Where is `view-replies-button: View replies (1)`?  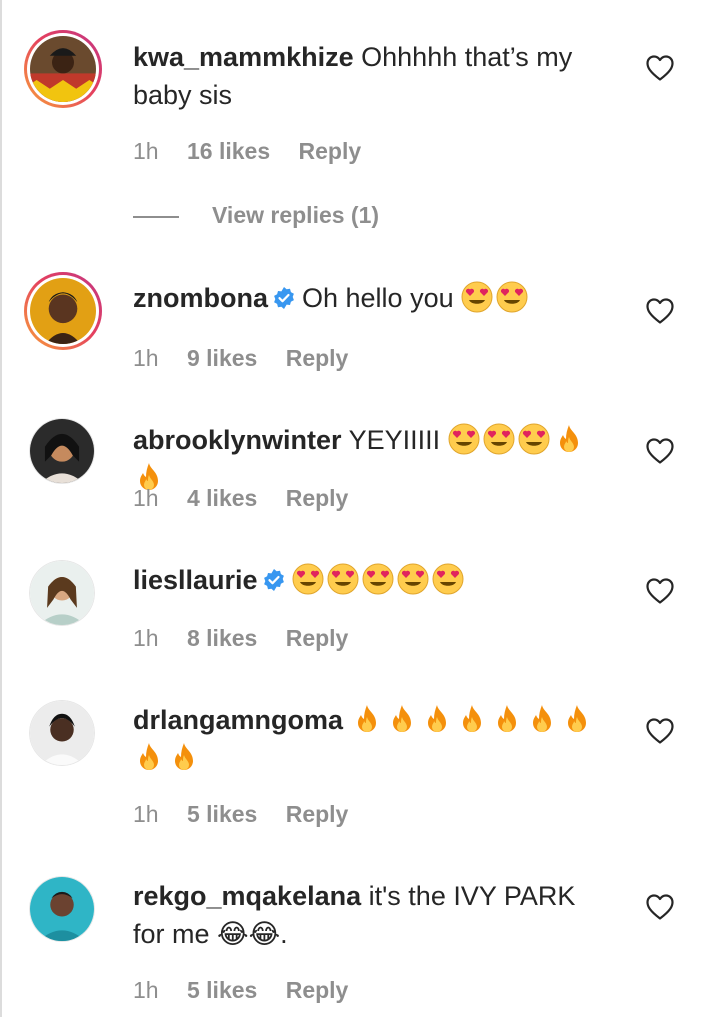
view-replies-button: View replies (1) is located at coordinates (256, 215).